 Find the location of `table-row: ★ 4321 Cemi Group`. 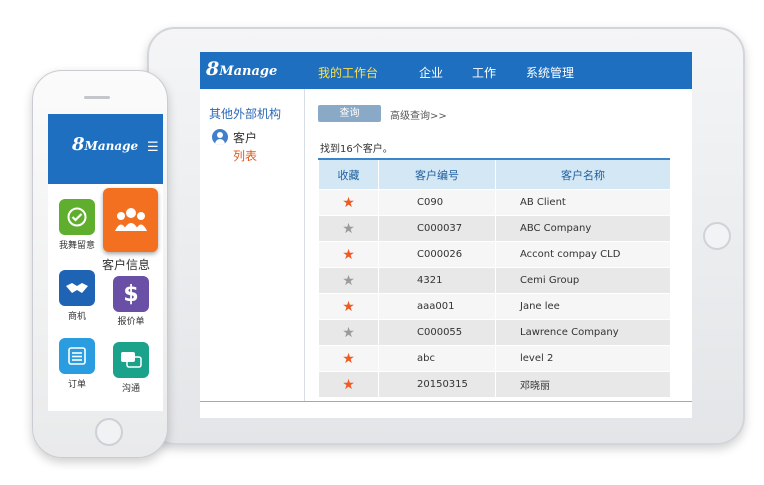

table-row: ★ 4321 Cemi Group is located at coordinates (494, 280).